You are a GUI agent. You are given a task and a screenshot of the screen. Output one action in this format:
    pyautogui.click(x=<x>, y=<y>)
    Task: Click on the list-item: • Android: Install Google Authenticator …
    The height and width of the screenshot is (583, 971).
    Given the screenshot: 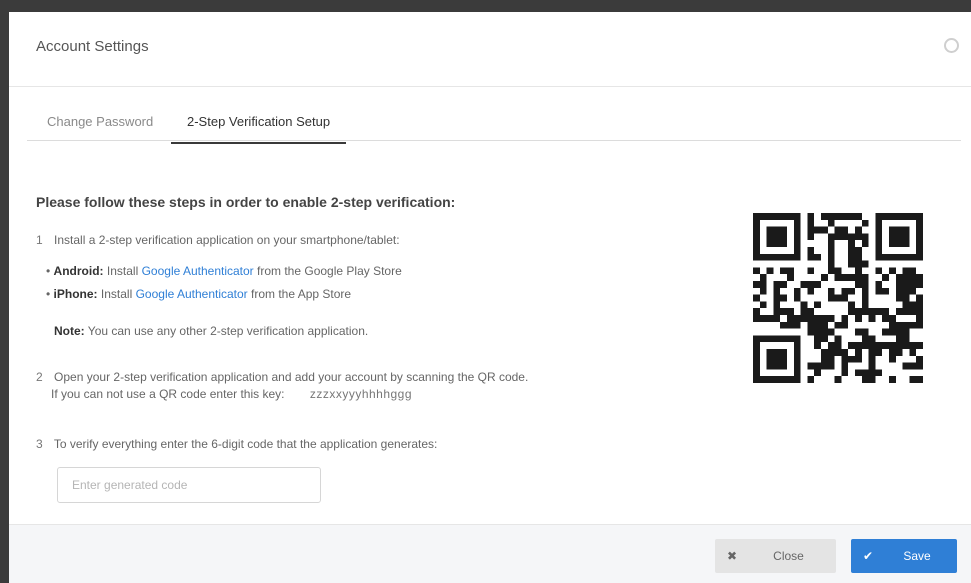 What is the action you would take?
    pyautogui.click(x=224, y=271)
    